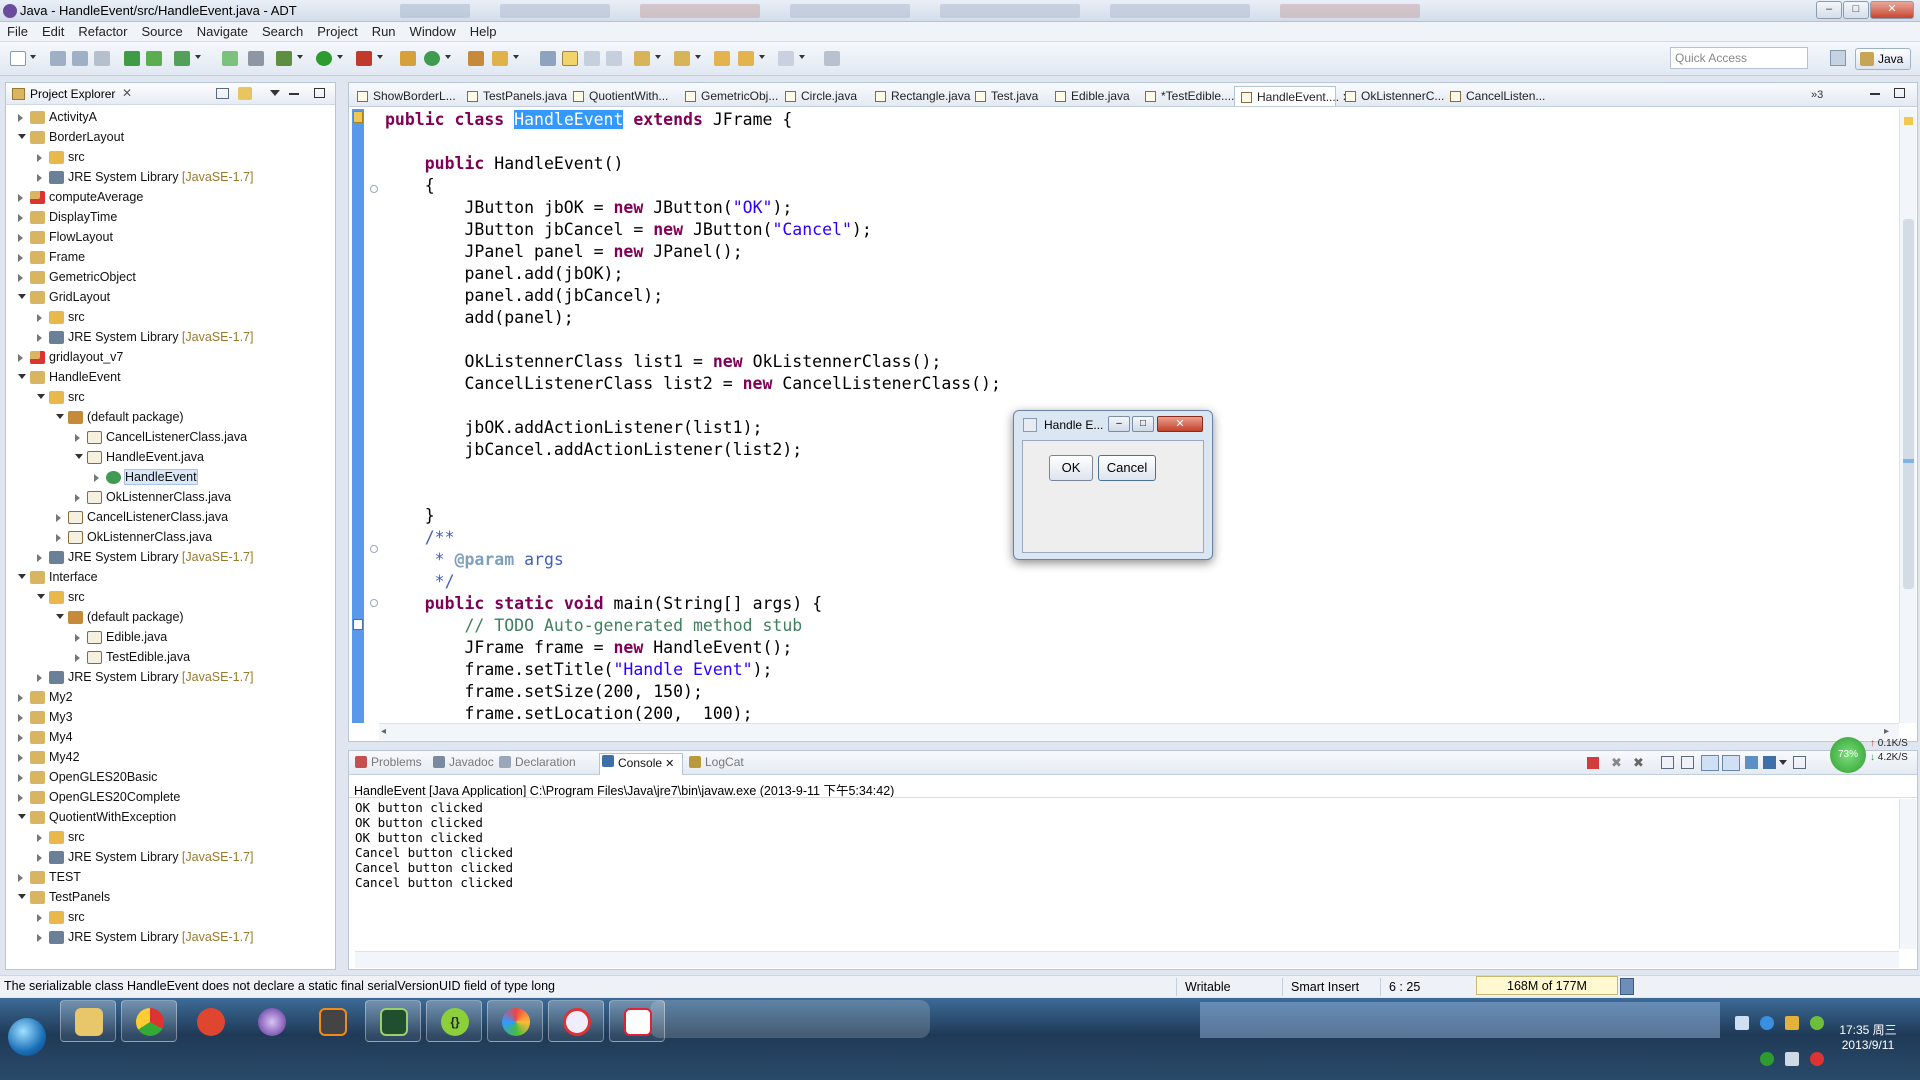  Describe the element at coordinates (384, 30) in the screenshot. I see `menu-run: Run` at that location.